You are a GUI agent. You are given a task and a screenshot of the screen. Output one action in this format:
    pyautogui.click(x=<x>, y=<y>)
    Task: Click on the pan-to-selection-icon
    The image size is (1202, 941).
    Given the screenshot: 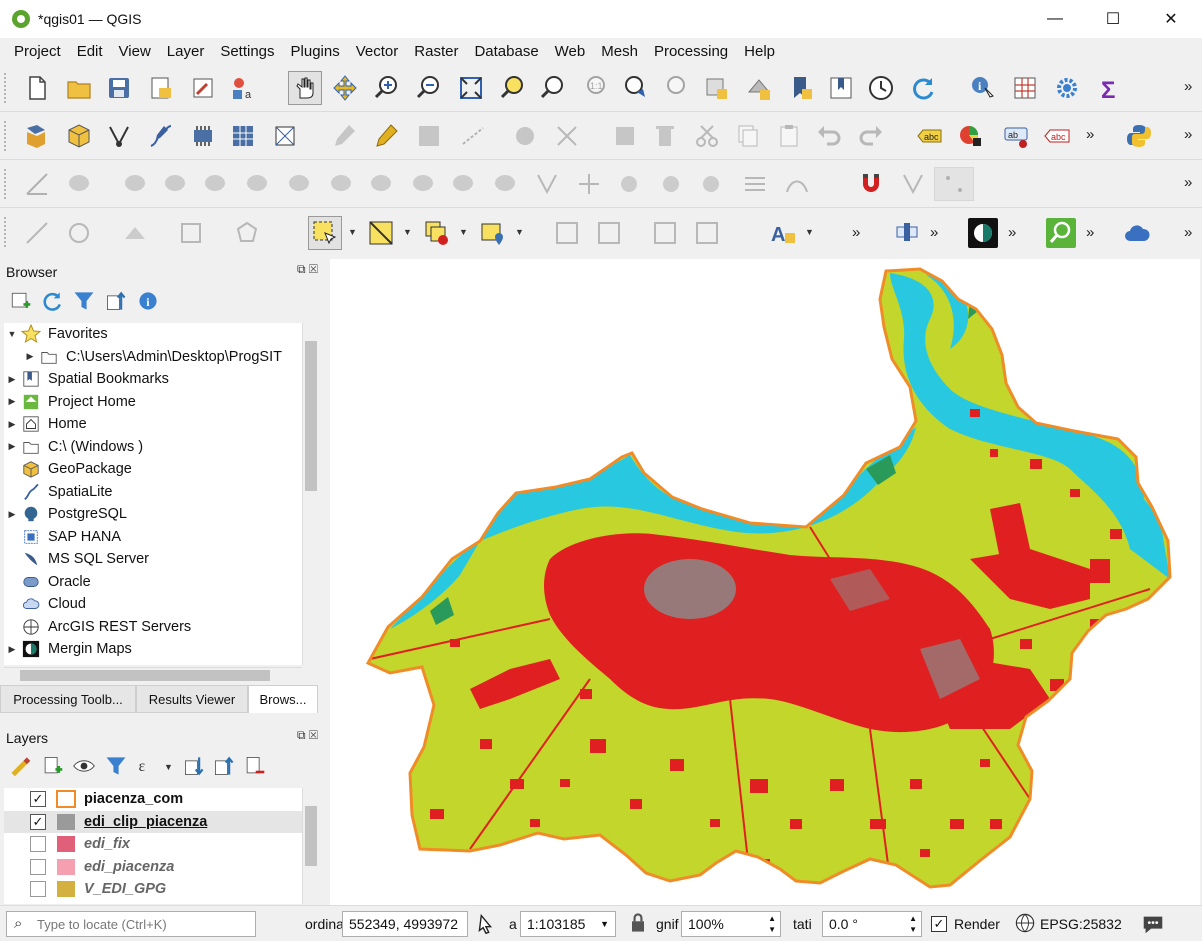 What is the action you would take?
    pyautogui.click(x=345, y=88)
    